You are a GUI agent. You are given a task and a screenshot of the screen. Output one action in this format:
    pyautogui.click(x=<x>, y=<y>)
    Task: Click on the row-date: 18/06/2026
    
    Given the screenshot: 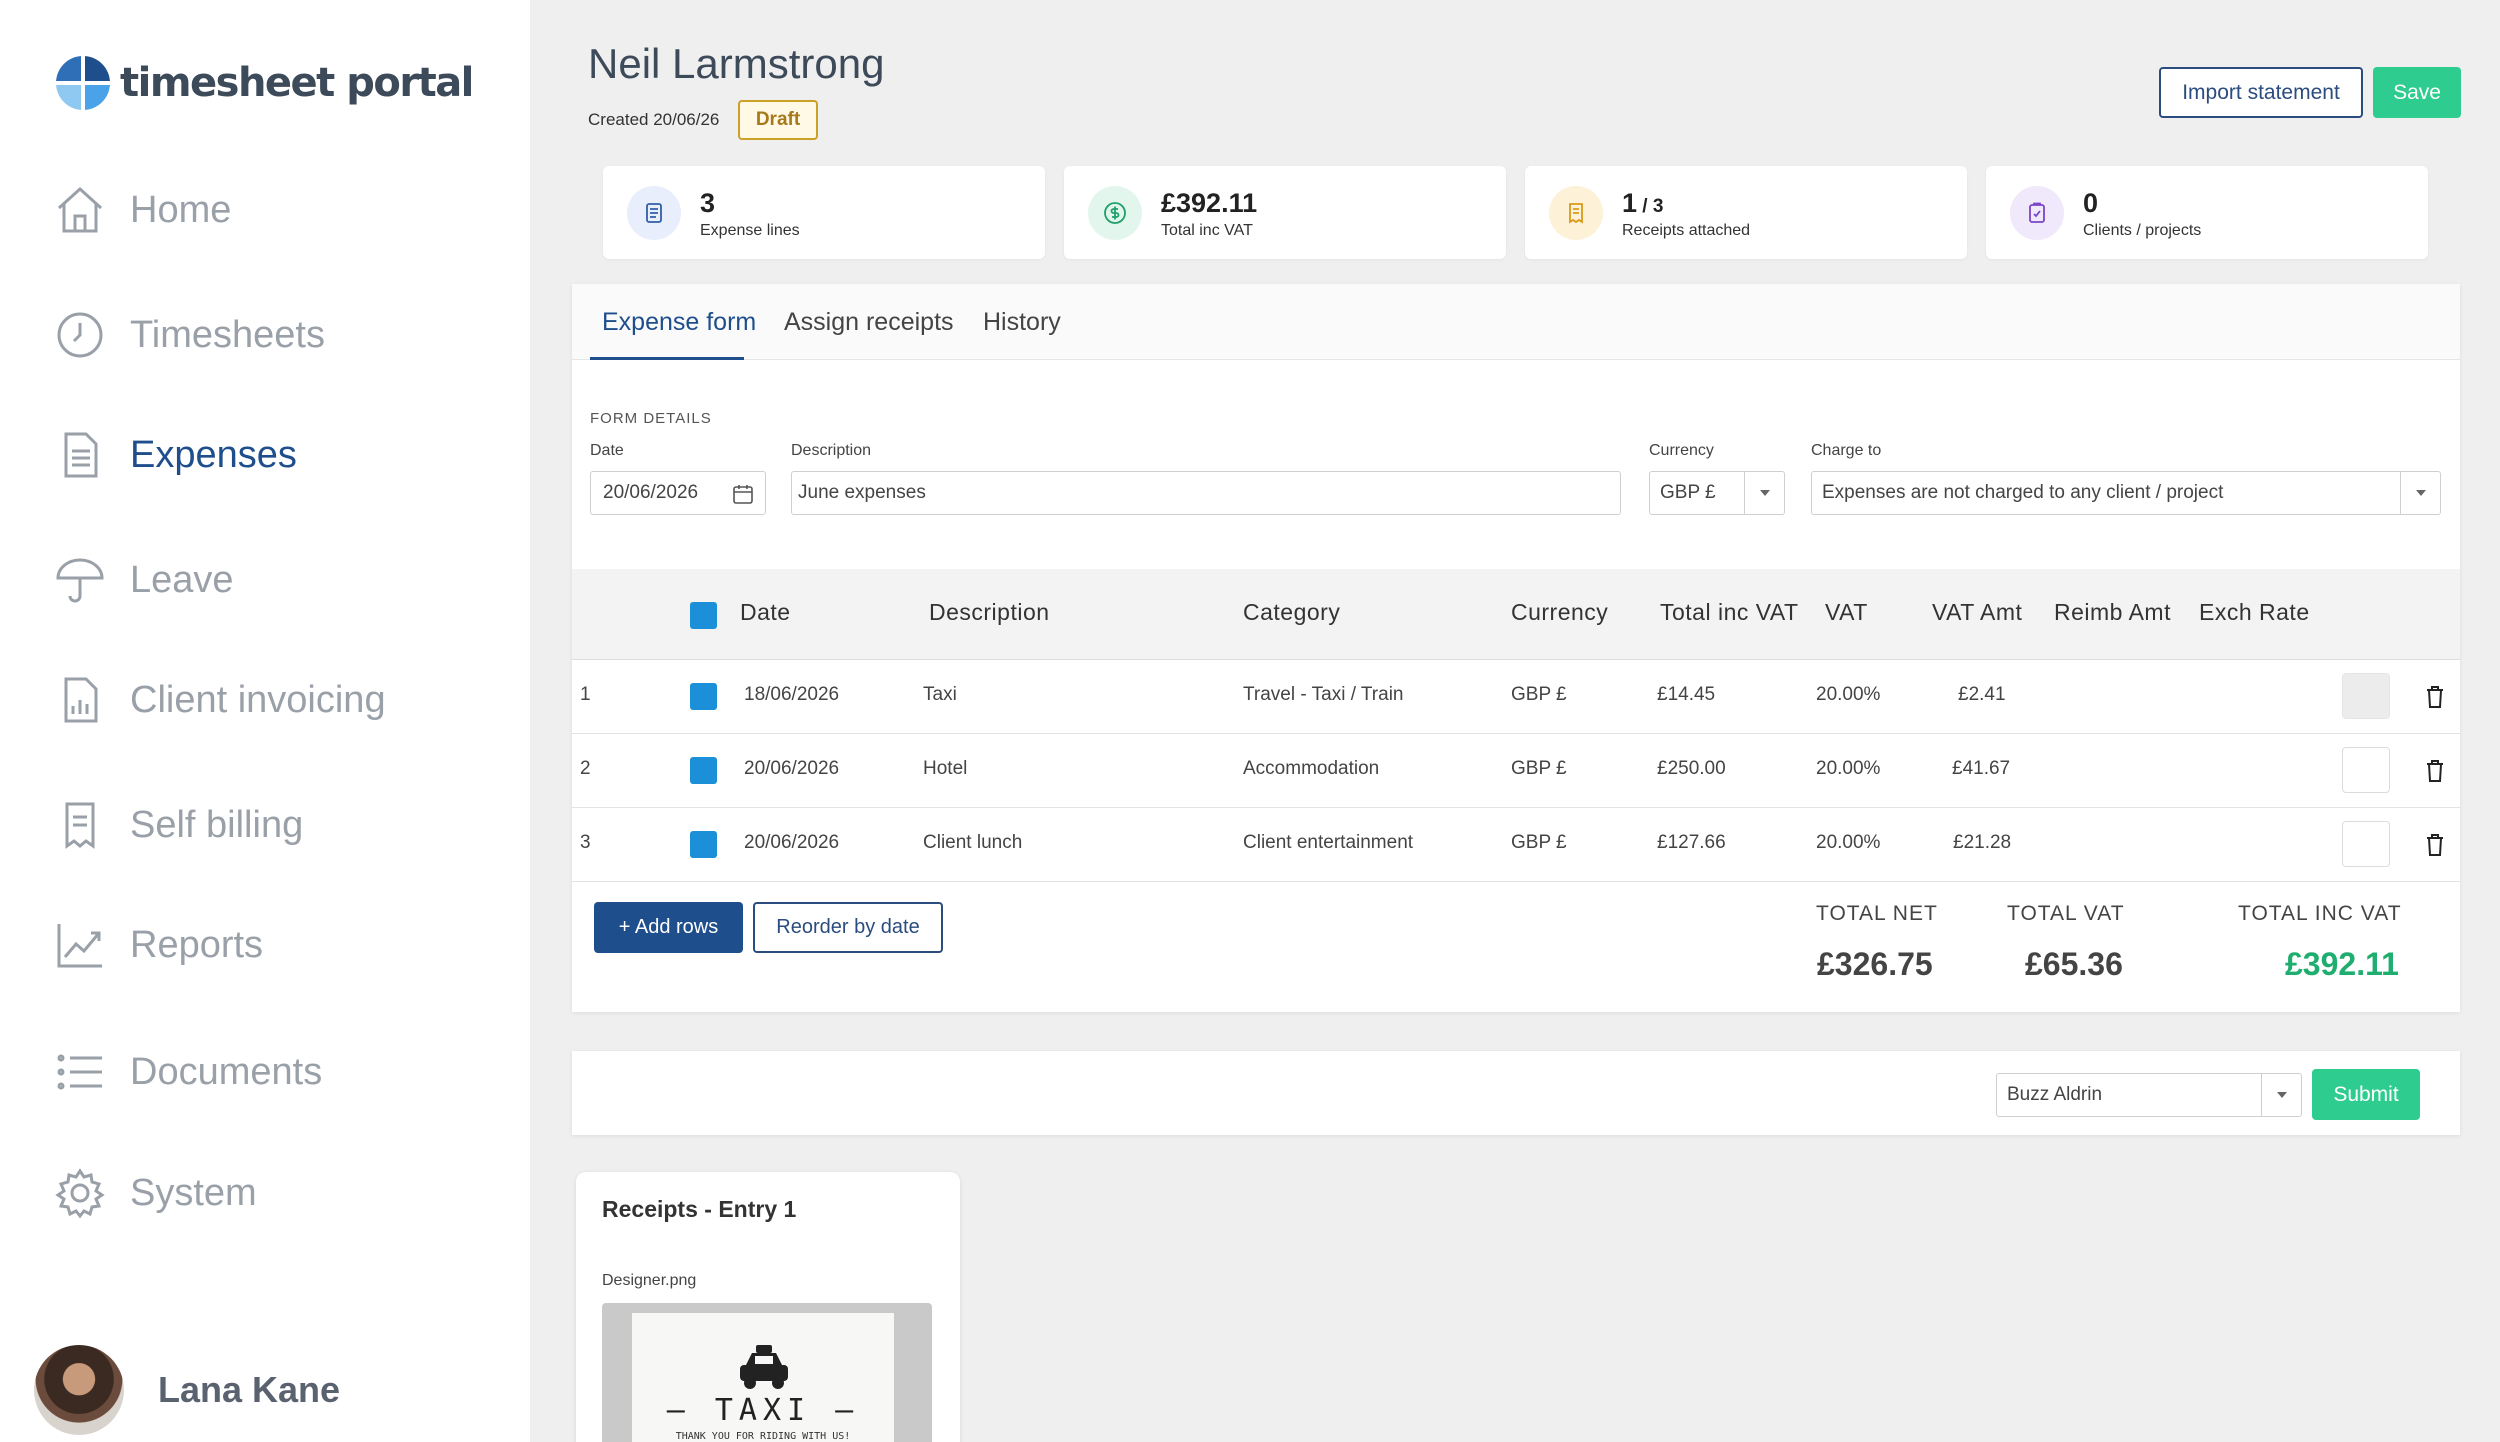 What is the action you would take?
    pyautogui.click(x=791, y=695)
    